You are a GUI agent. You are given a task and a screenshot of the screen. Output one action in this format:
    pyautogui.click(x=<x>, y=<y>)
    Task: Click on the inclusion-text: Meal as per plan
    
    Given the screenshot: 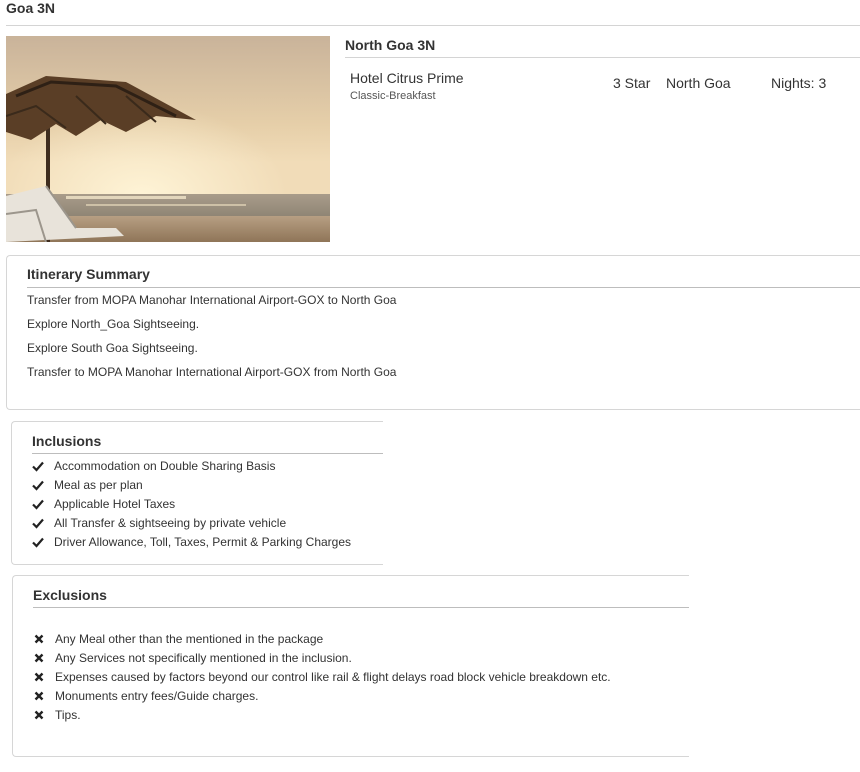 What is the action you would take?
    pyautogui.click(x=98, y=485)
    